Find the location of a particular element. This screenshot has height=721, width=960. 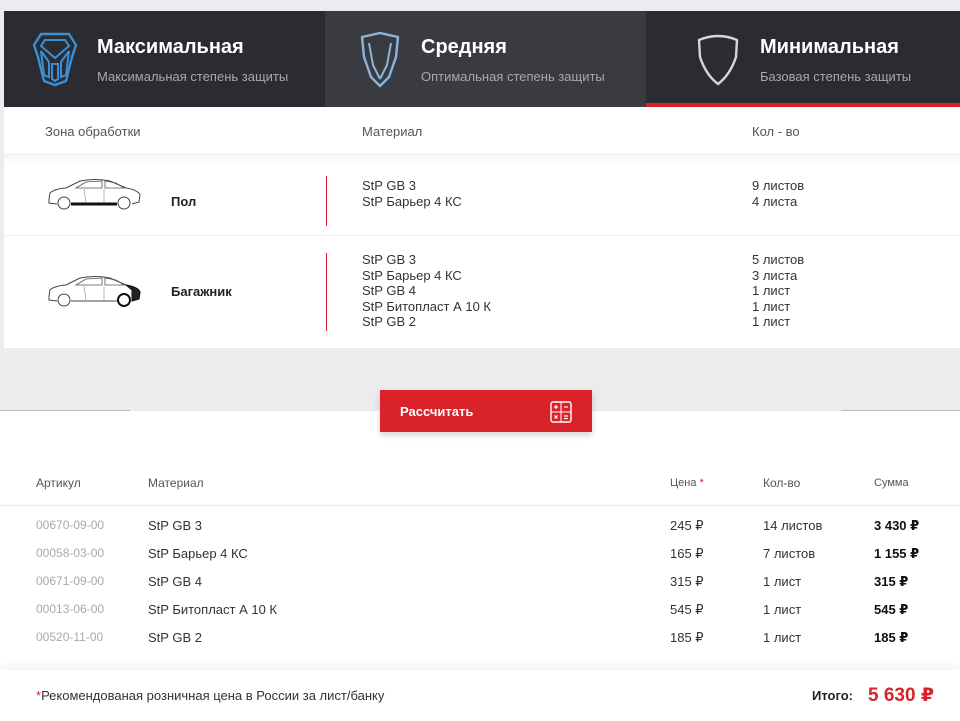

tab-subtitle: Оптимальная степень защиты is located at coordinates (513, 76).